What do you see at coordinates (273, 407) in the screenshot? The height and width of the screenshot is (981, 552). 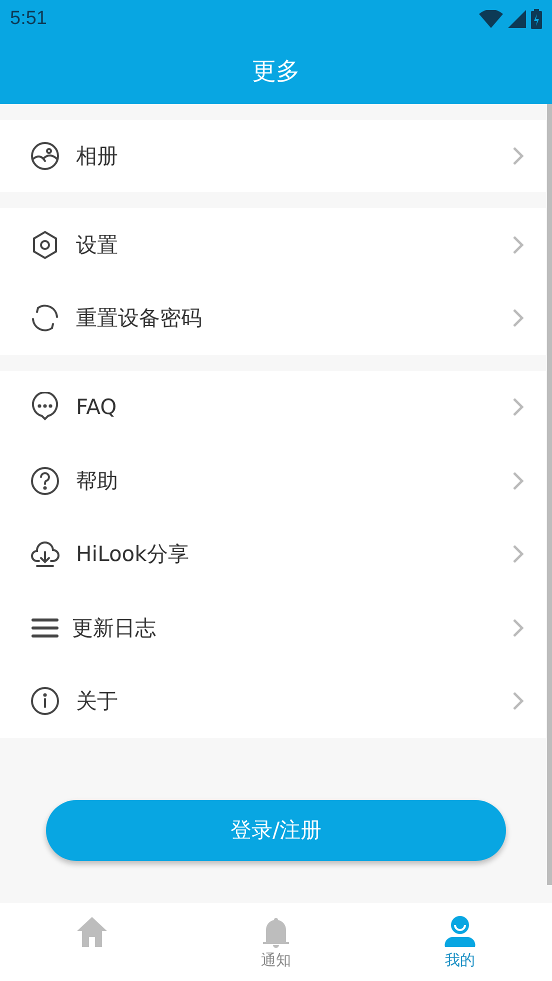 I see `menu-item: FAQ` at bounding box center [273, 407].